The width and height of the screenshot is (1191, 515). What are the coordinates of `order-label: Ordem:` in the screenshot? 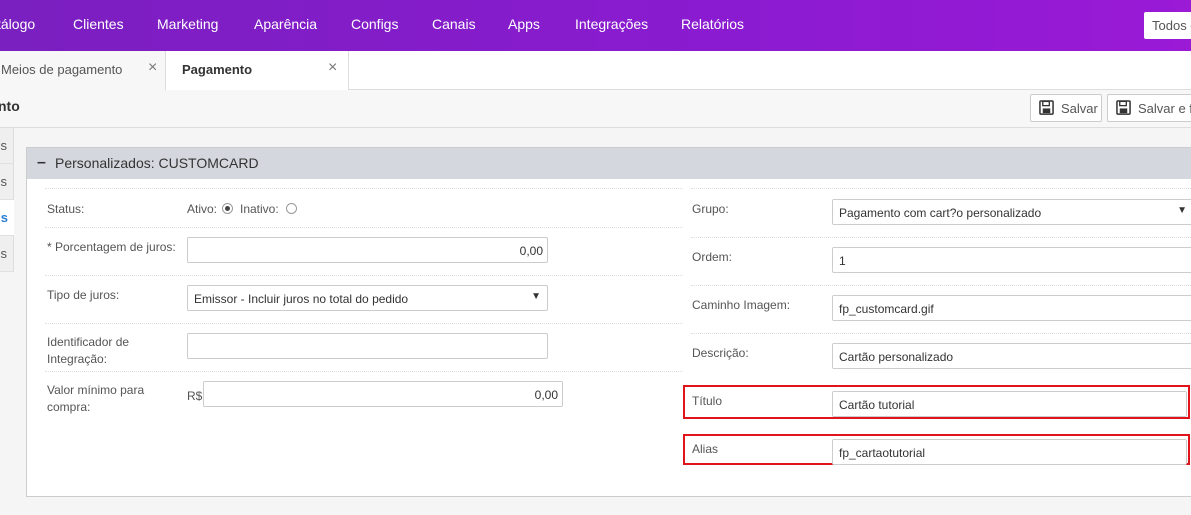 It's located at (712, 257).